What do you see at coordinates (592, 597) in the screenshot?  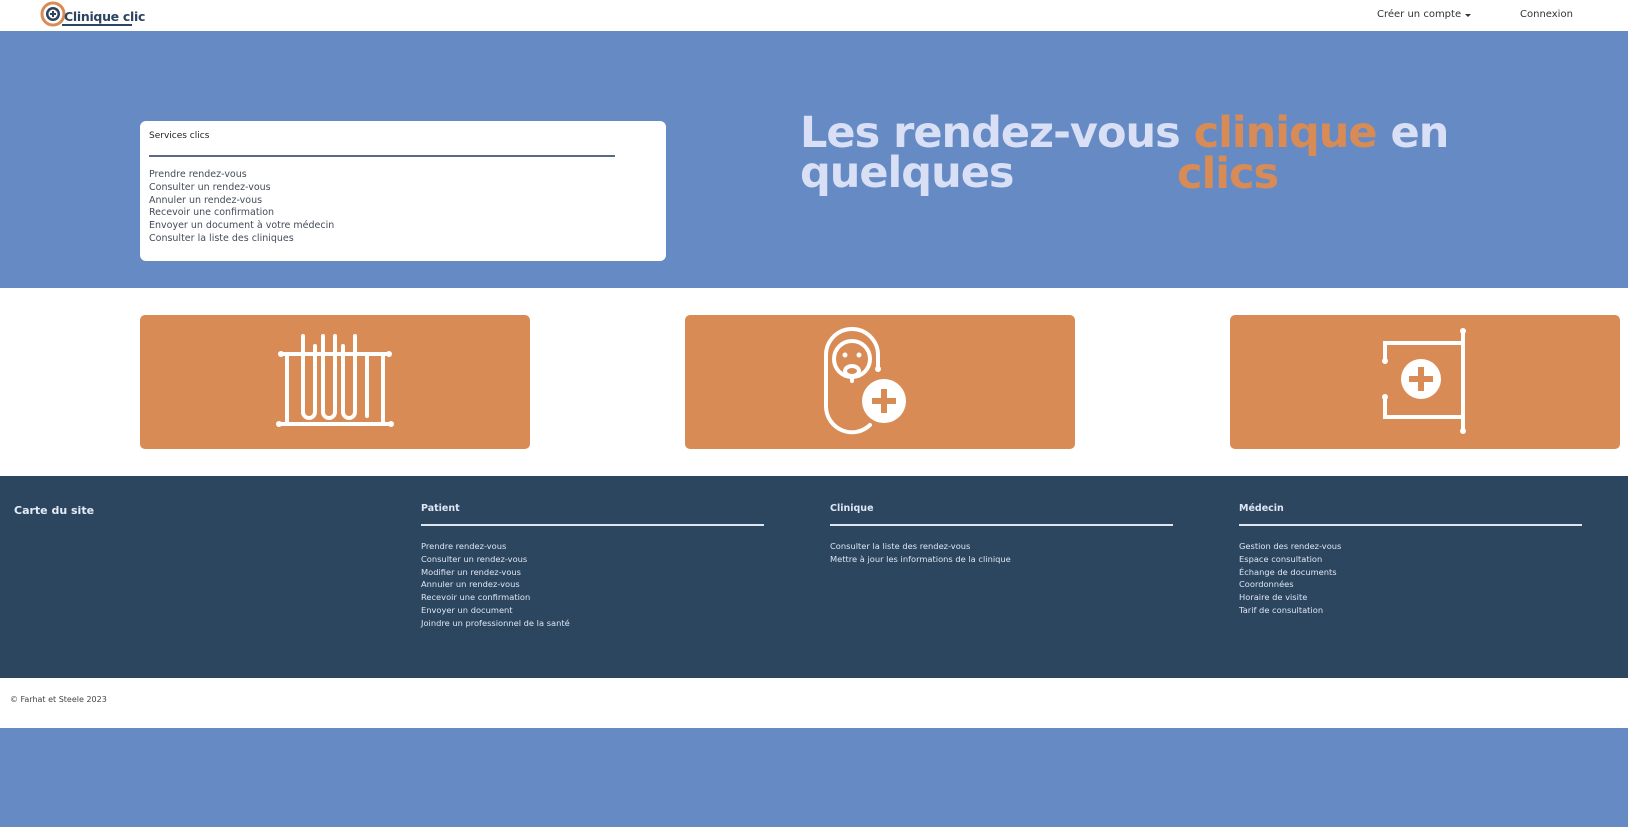 I see `footer-link: Recevoir une confirmation` at bounding box center [592, 597].